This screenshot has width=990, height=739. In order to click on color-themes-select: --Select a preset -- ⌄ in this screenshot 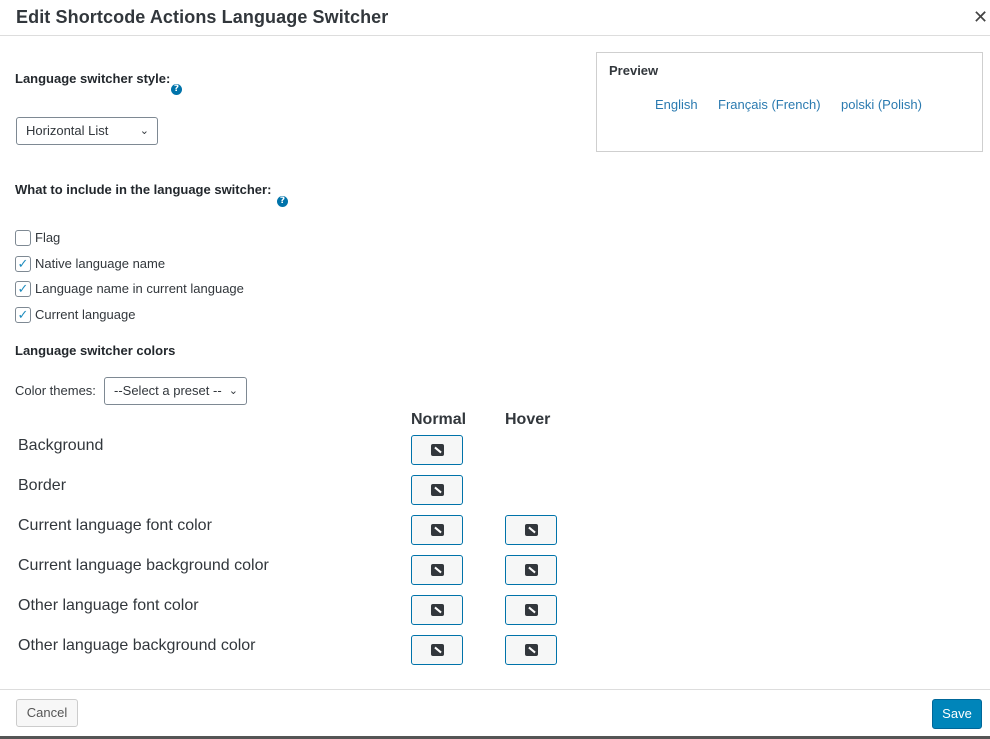, I will do `click(175, 391)`.